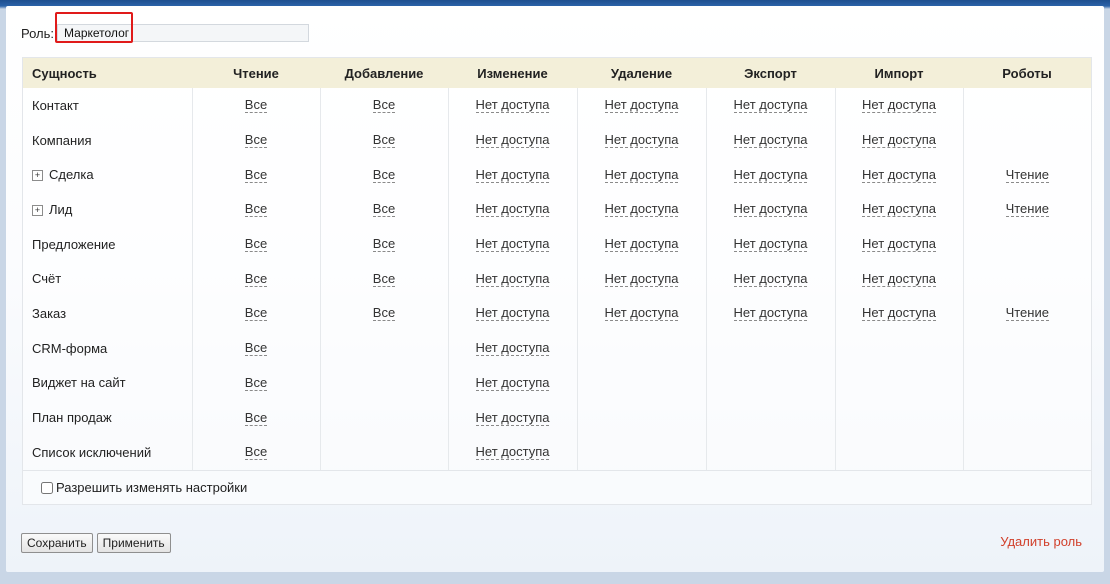 This screenshot has width=1110, height=584. I want to click on table-row: CRM-форма Все Нет доступа, so click(557, 348).